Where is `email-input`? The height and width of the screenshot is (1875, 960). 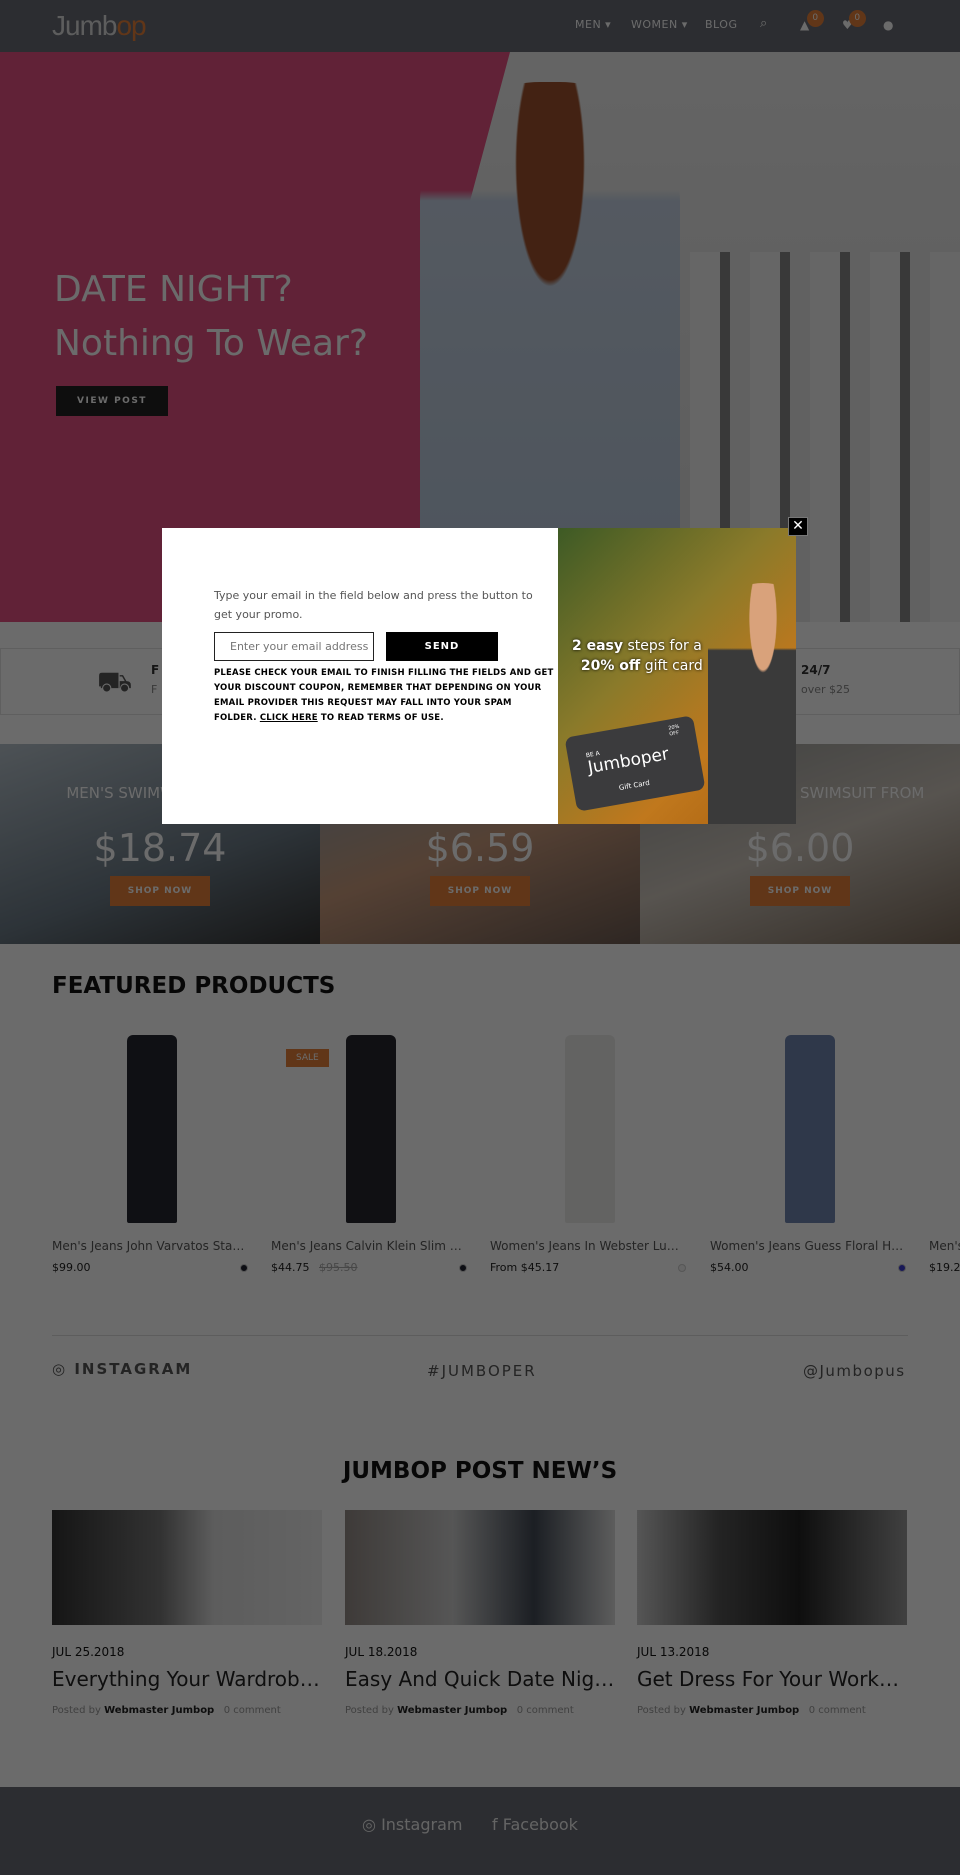
email-input is located at coordinates (294, 646).